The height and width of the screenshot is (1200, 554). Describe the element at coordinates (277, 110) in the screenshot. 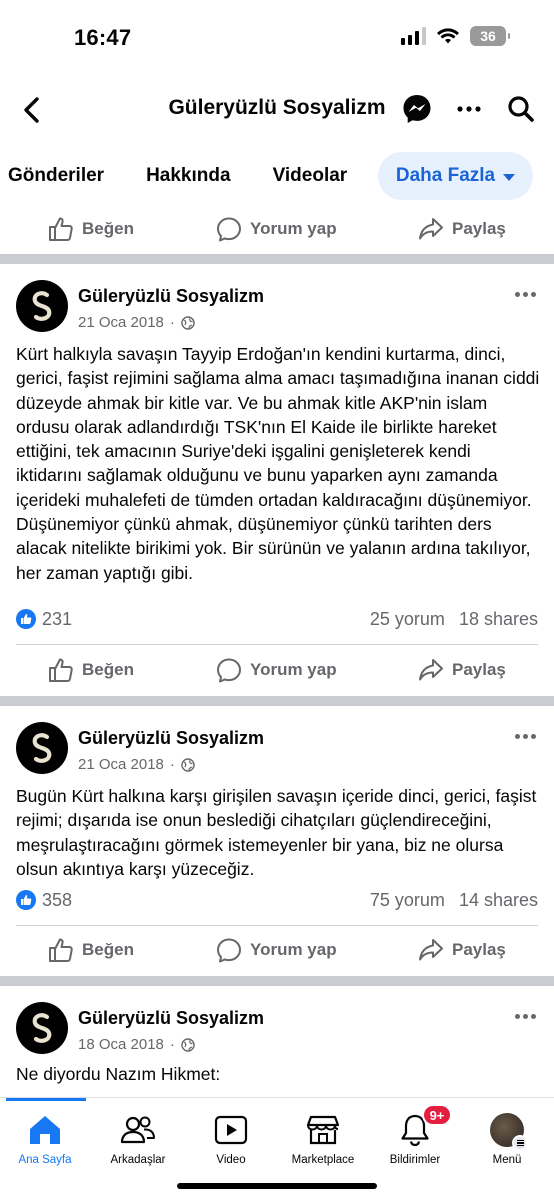

I see `page-header: Güleryüzlü Sosyalizm` at that location.